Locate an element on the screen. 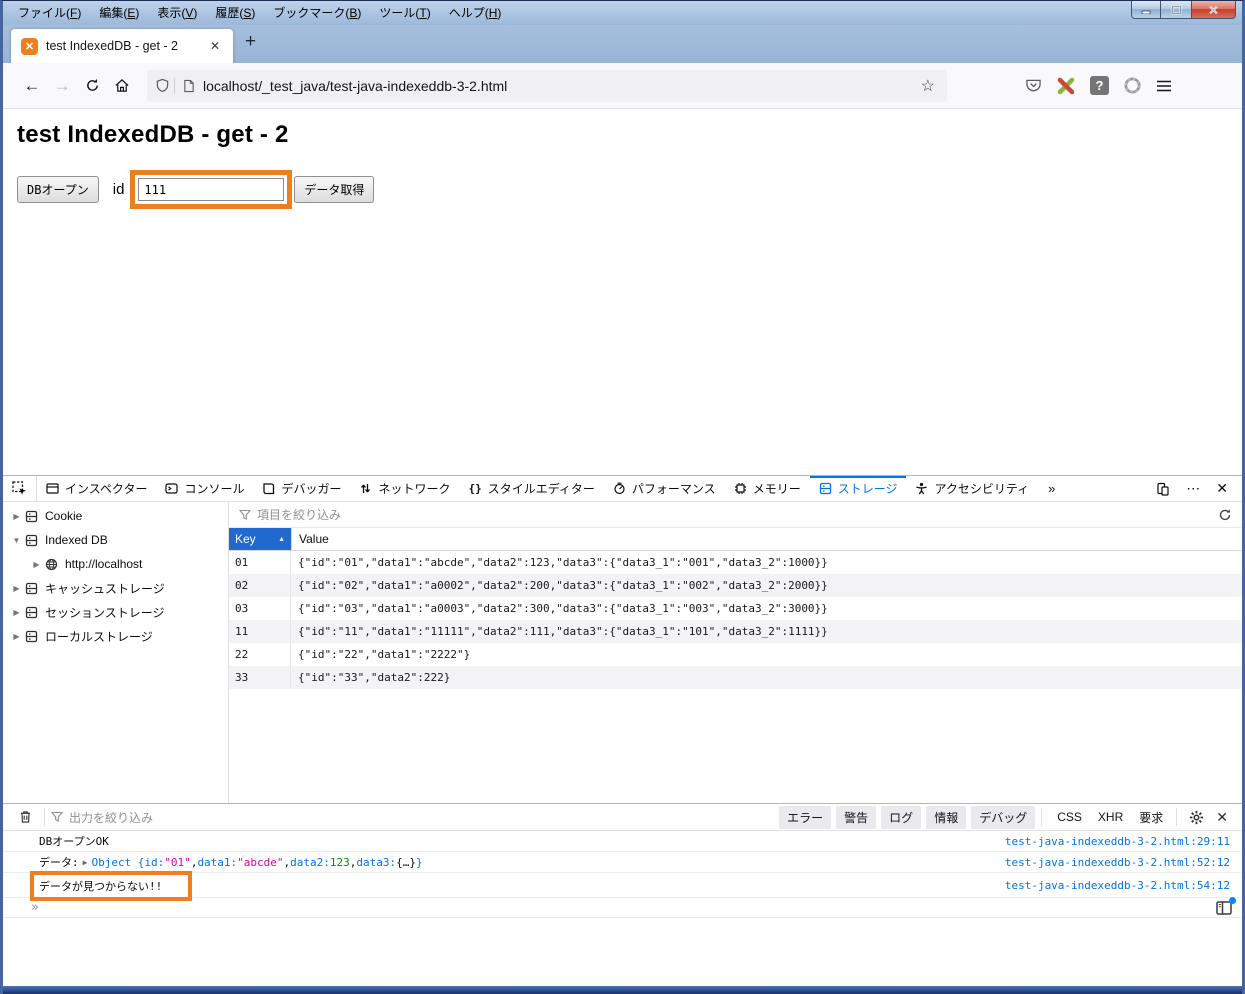  console-filter-chip-4: デバッグ is located at coordinates (1003, 817).